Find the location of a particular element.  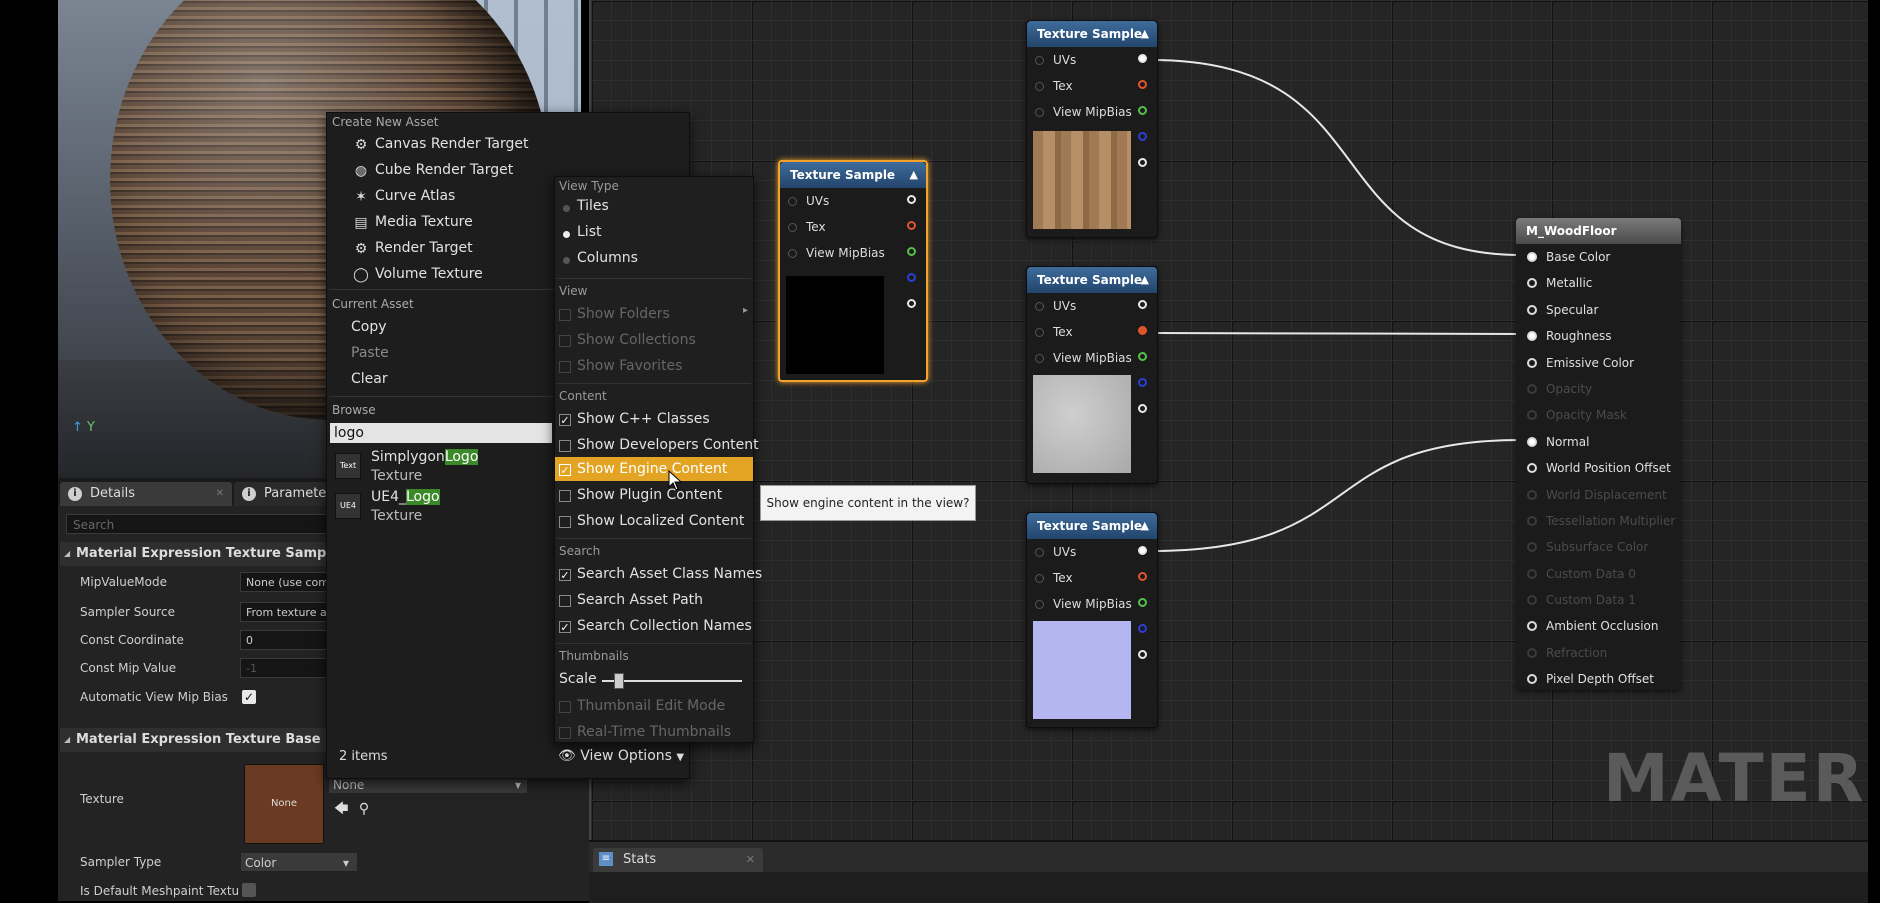

radio-selected-icon is located at coordinates (566, 234).